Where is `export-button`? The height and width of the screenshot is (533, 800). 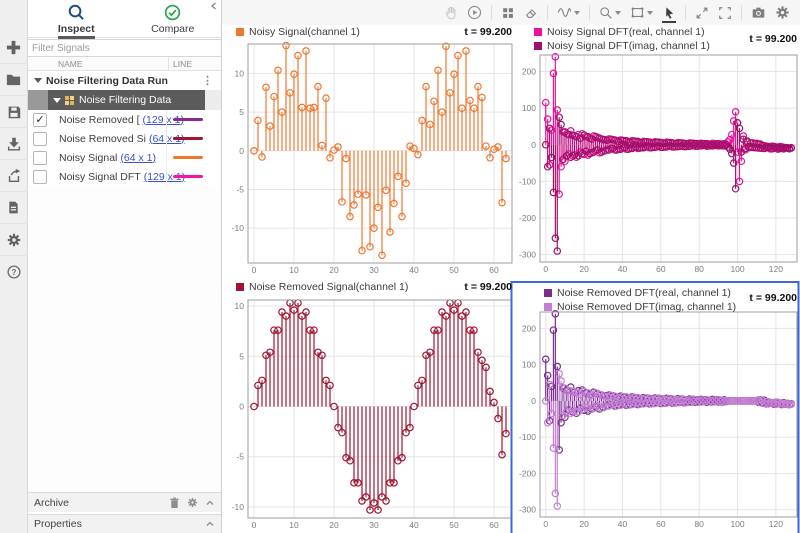 export-button is located at coordinates (14, 175).